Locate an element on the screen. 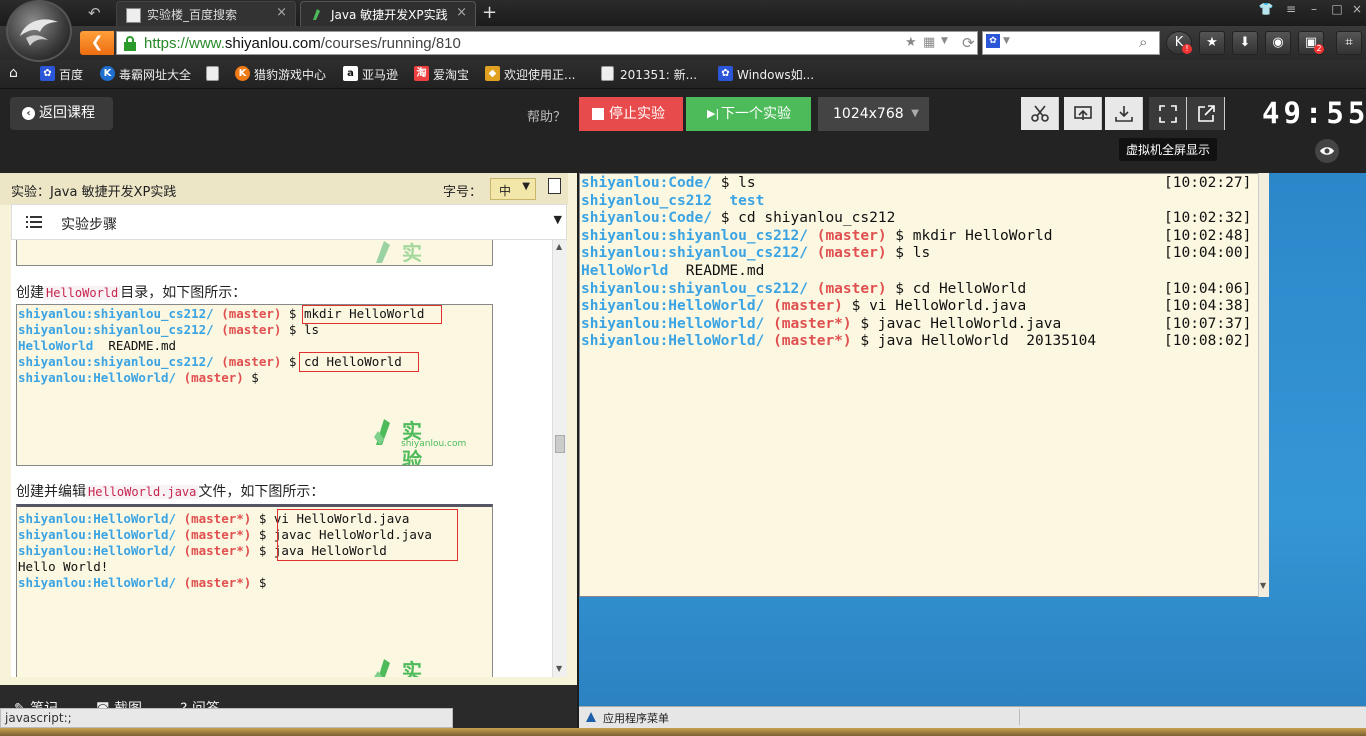  open-new-window-button is located at coordinates (1206, 113).